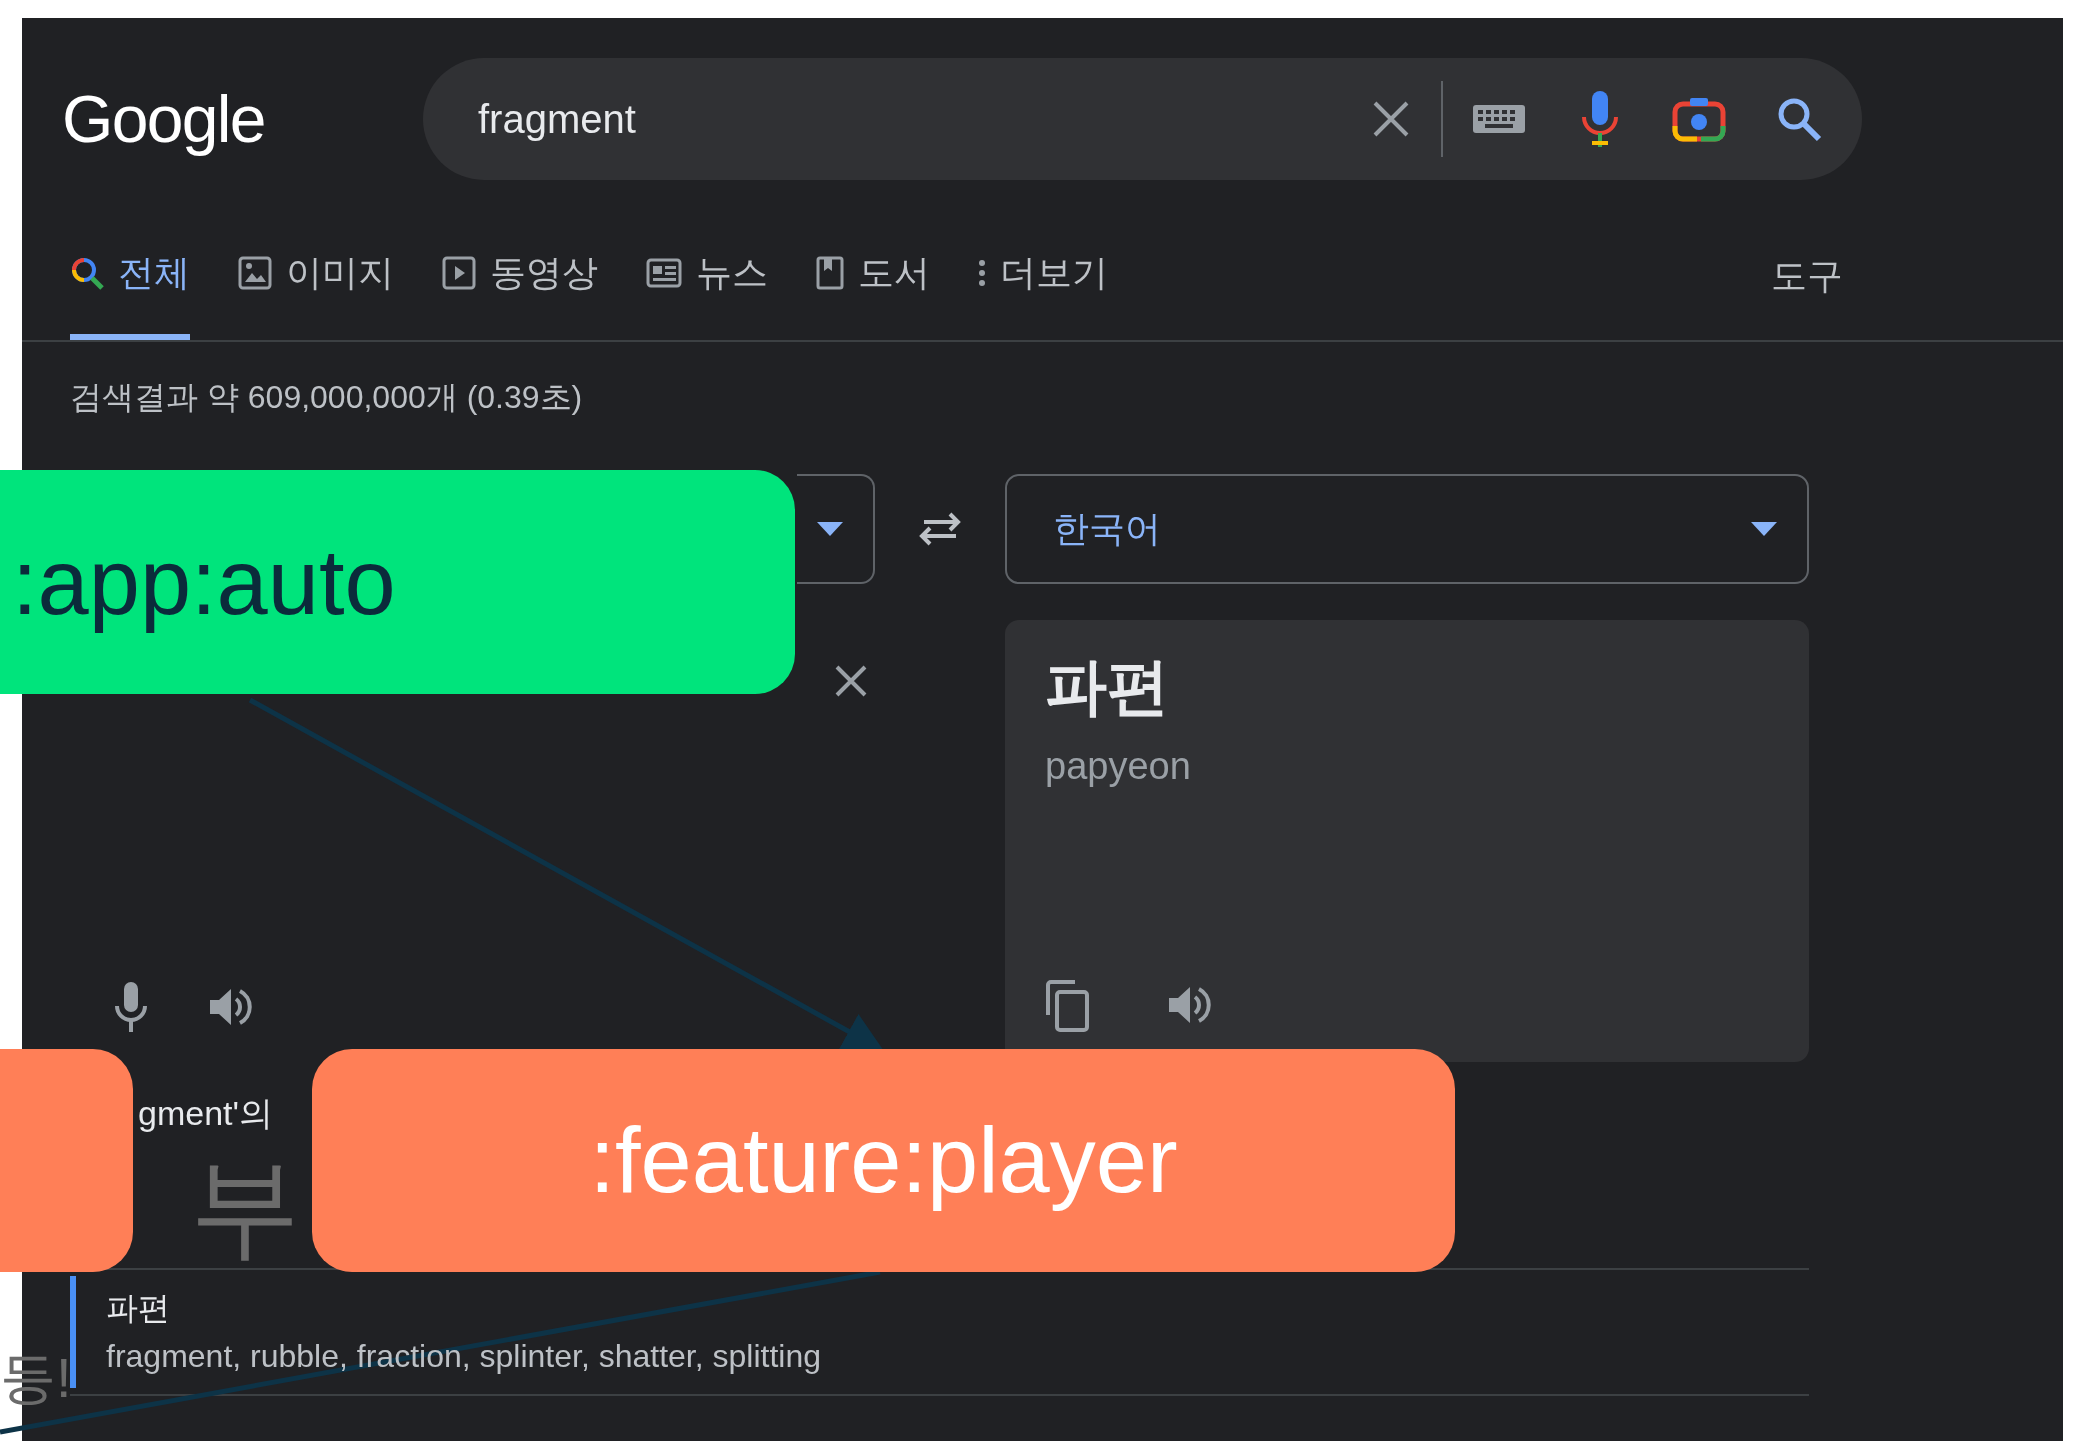 This screenshot has height=1441, width=2076. I want to click on tab: 전체, so click(130, 276).